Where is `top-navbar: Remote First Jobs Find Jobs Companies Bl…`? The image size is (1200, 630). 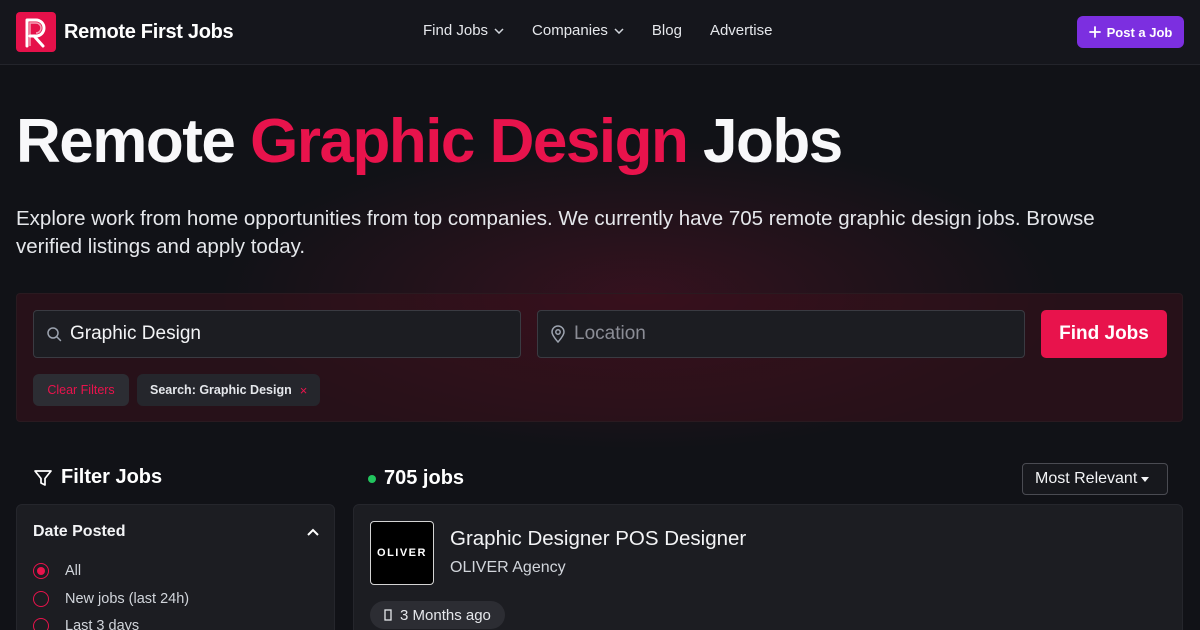 top-navbar: Remote First Jobs Find Jobs Companies Bl… is located at coordinates (600, 32).